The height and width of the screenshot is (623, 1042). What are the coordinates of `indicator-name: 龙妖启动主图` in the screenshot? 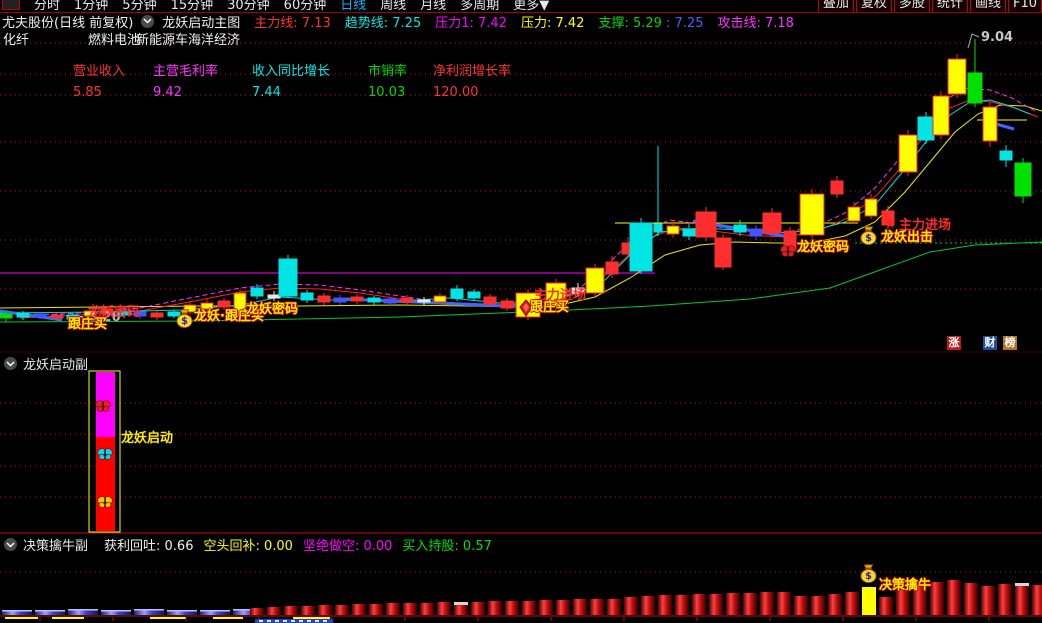 It's located at (201, 23).